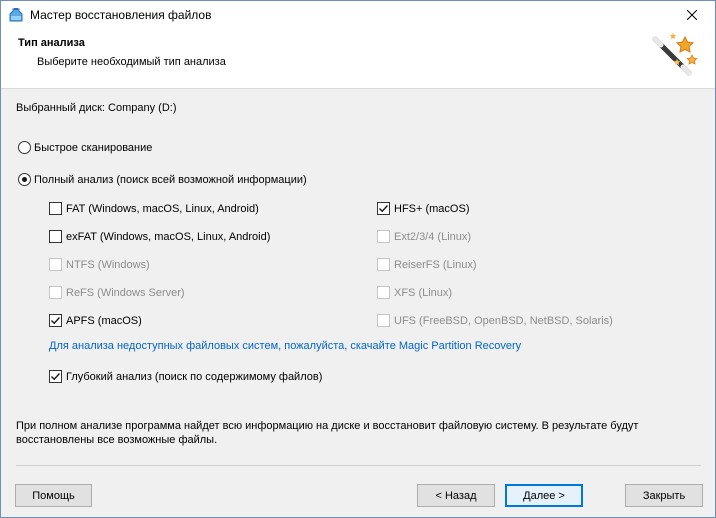 Image resolution: width=716 pixels, height=518 pixels. I want to click on fs-ufs-label: UFS (FreeBSD, OpenBSD, NetBSD, Solaris), so click(503, 320).